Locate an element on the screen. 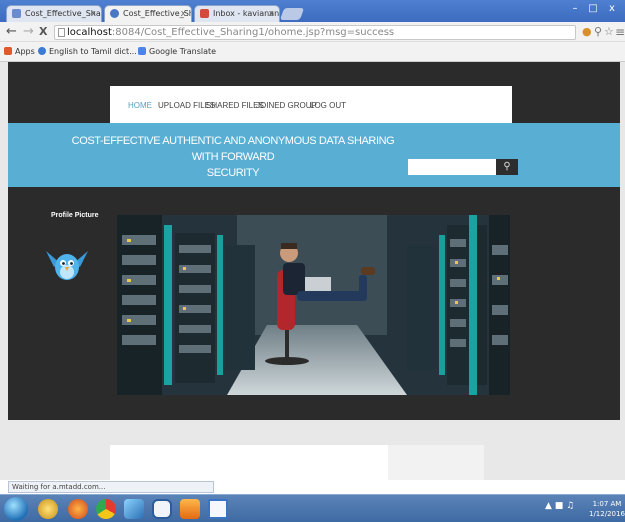 The image size is (625, 522). menu-home: HOME is located at coordinates (140, 105).